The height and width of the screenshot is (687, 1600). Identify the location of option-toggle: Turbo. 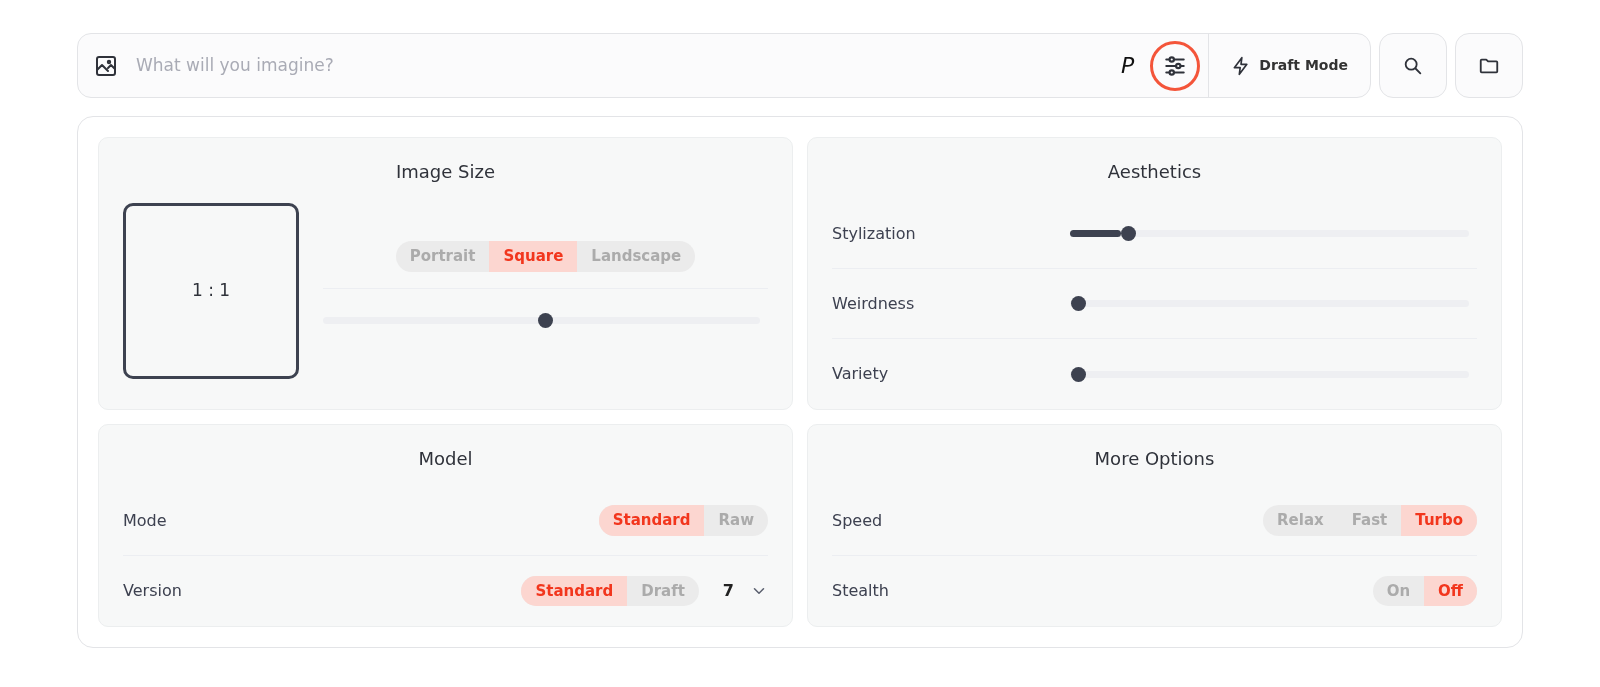
(1439, 520).